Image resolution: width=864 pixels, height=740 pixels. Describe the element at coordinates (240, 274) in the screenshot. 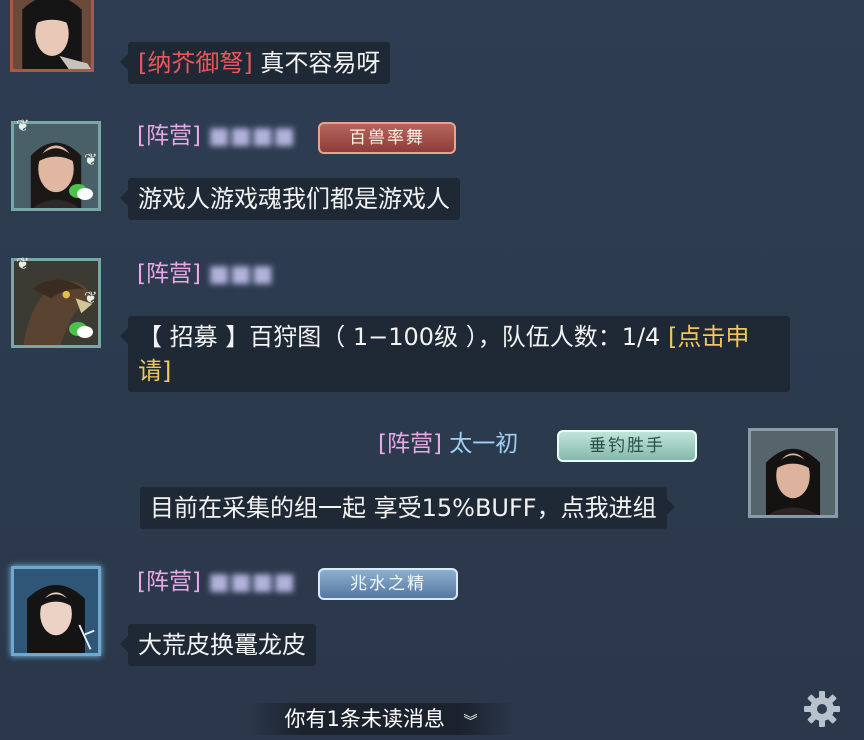

I see `blurred-player-name: ■■■` at that location.